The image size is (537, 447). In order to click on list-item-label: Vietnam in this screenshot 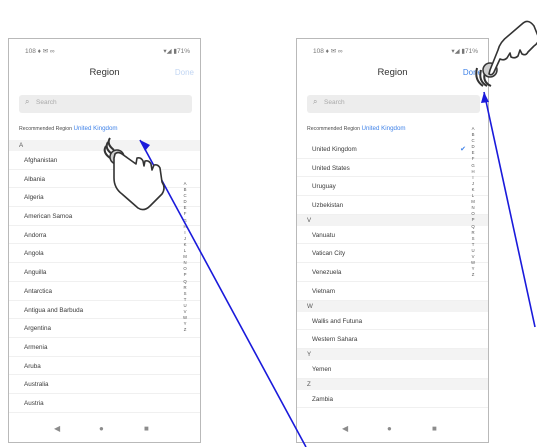, I will do `click(323, 291)`.